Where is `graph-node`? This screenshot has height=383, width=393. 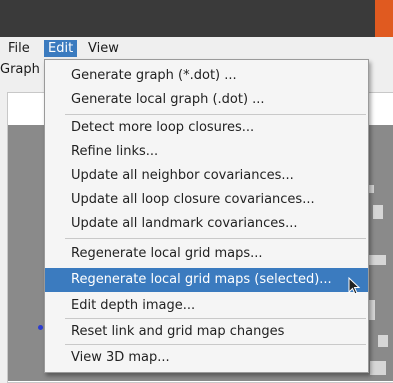 graph-node is located at coordinates (40, 327).